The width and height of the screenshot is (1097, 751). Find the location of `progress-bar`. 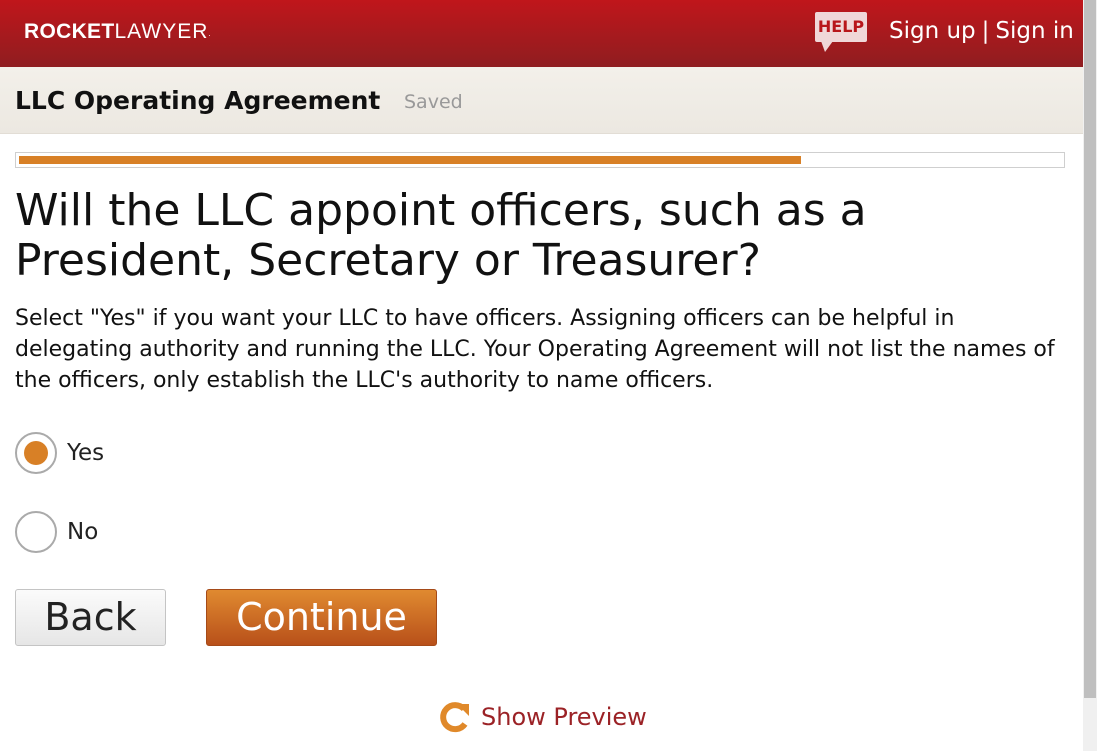

progress-bar is located at coordinates (540, 160).